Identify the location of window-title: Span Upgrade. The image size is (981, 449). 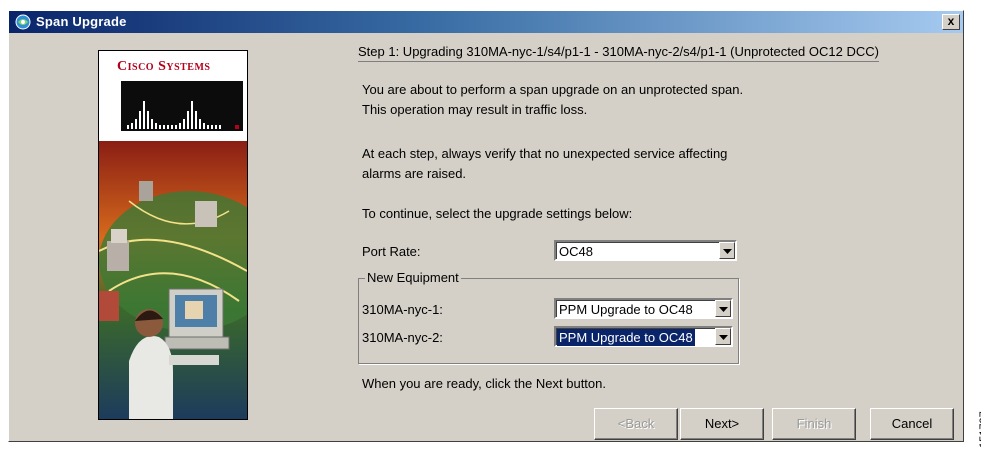
(81, 21).